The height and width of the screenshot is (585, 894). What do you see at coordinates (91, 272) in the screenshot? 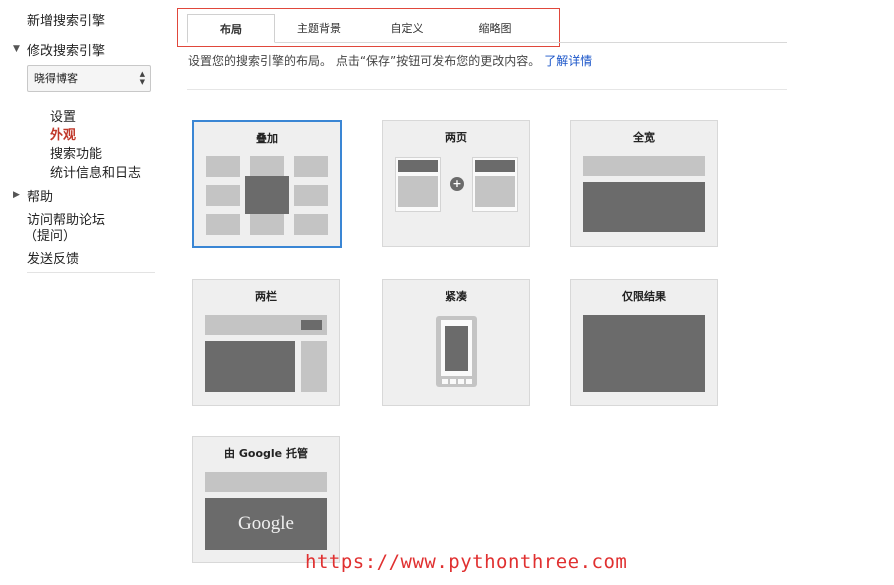
I see `sidebar-divider` at bounding box center [91, 272].